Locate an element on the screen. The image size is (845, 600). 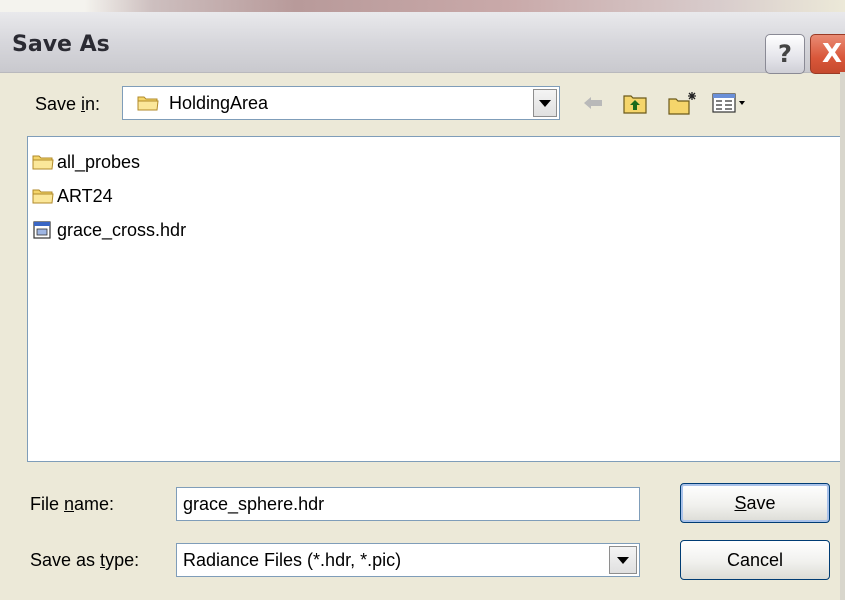
cancel-button: Cancel is located at coordinates (755, 560).